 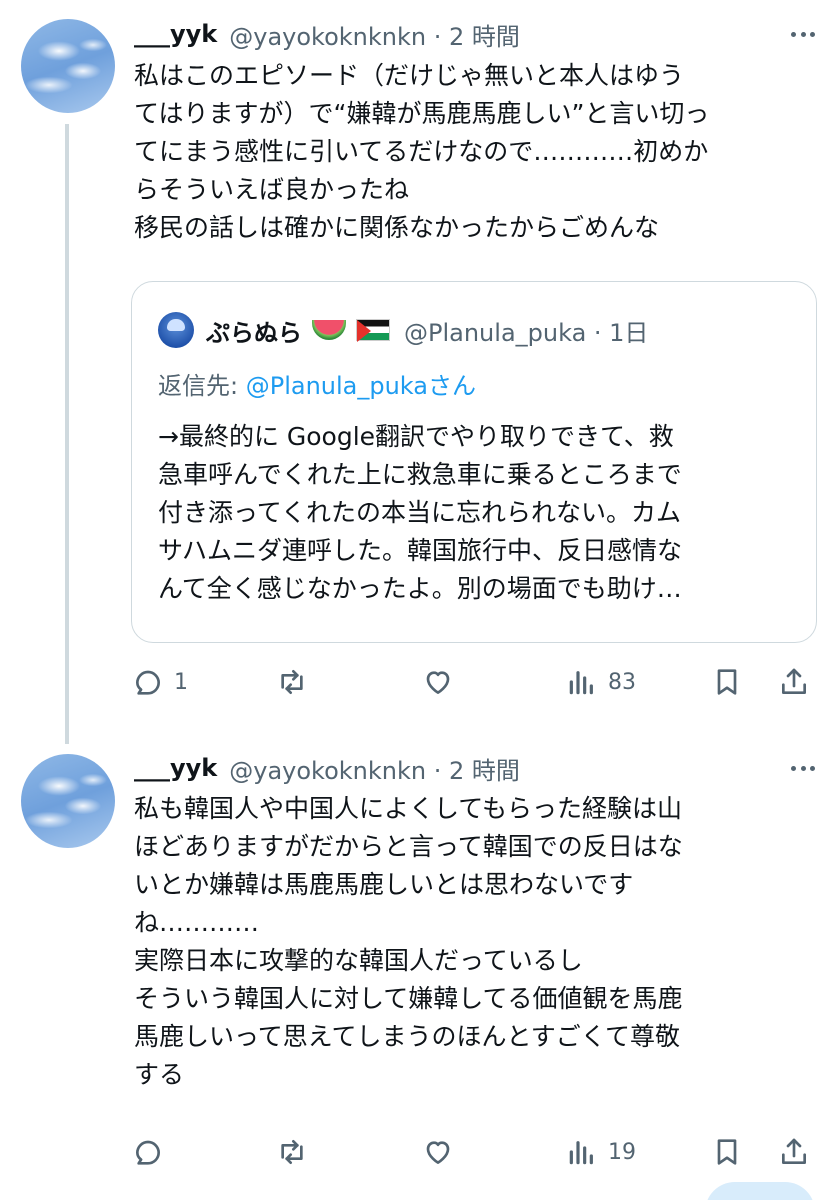 What do you see at coordinates (420, 512) in the screenshot?
I see `quoted-text-line: 付き添ってくれたの本当に忘れられない。カム` at bounding box center [420, 512].